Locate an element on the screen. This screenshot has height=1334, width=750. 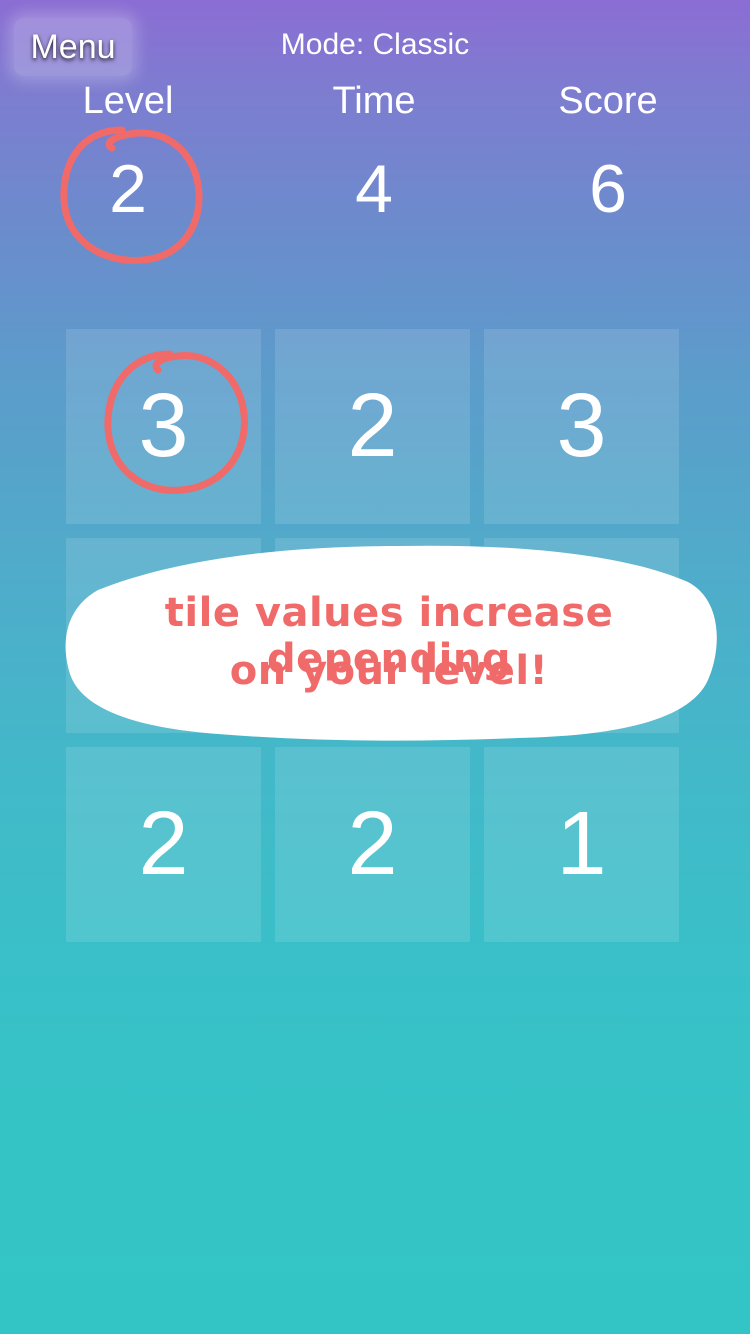
score-value: 6 is located at coordinates (608, 189).